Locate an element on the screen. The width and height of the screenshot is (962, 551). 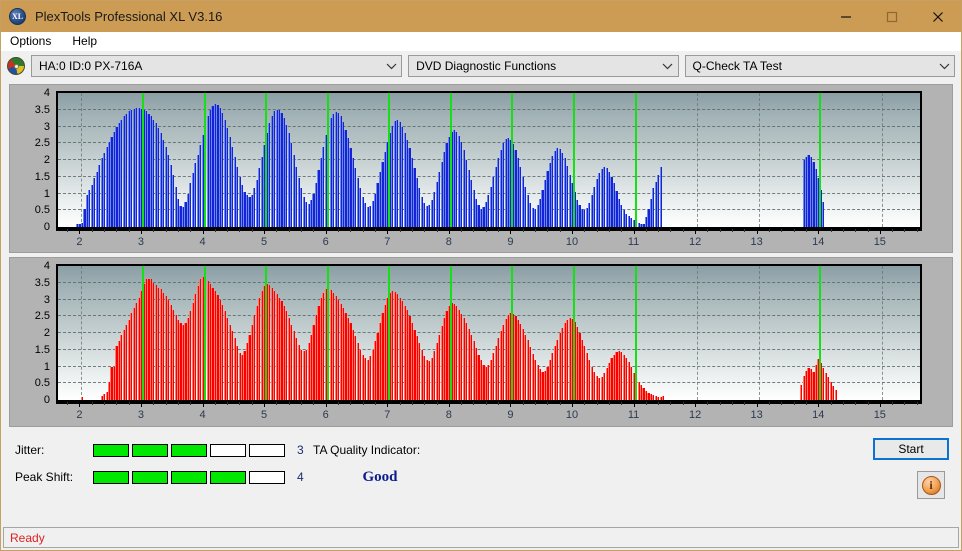
chevron-down-icon is located at coordinates (944, 66).